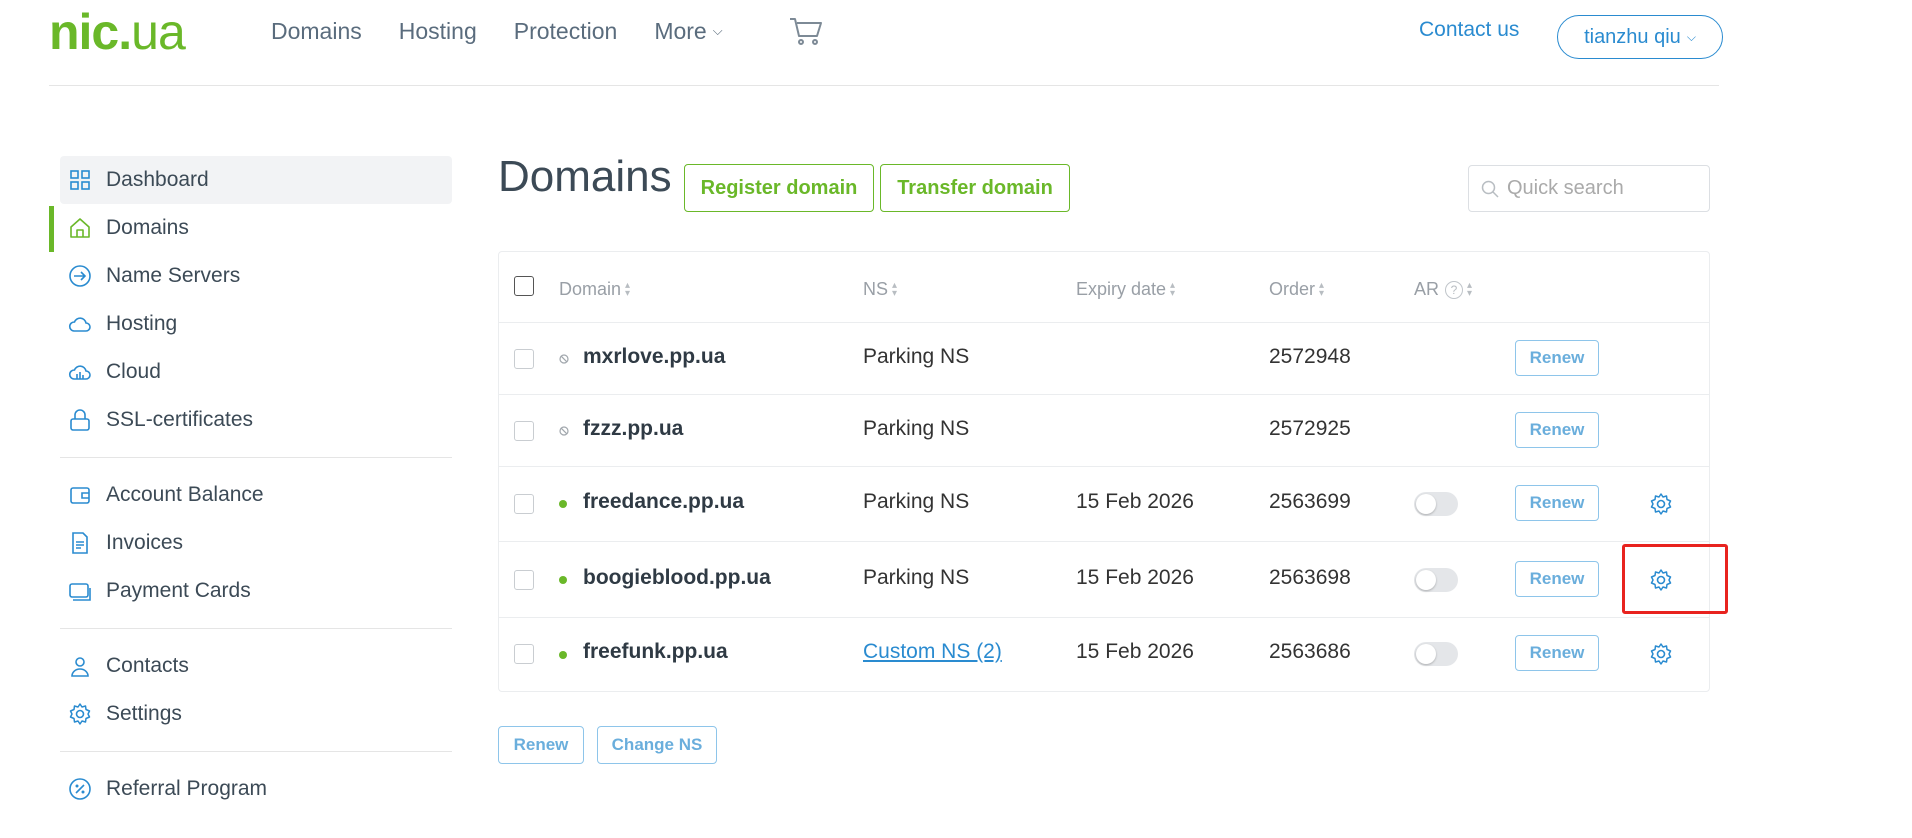  I want to click on bulk-renew-button: Renew, so click(541, 745).